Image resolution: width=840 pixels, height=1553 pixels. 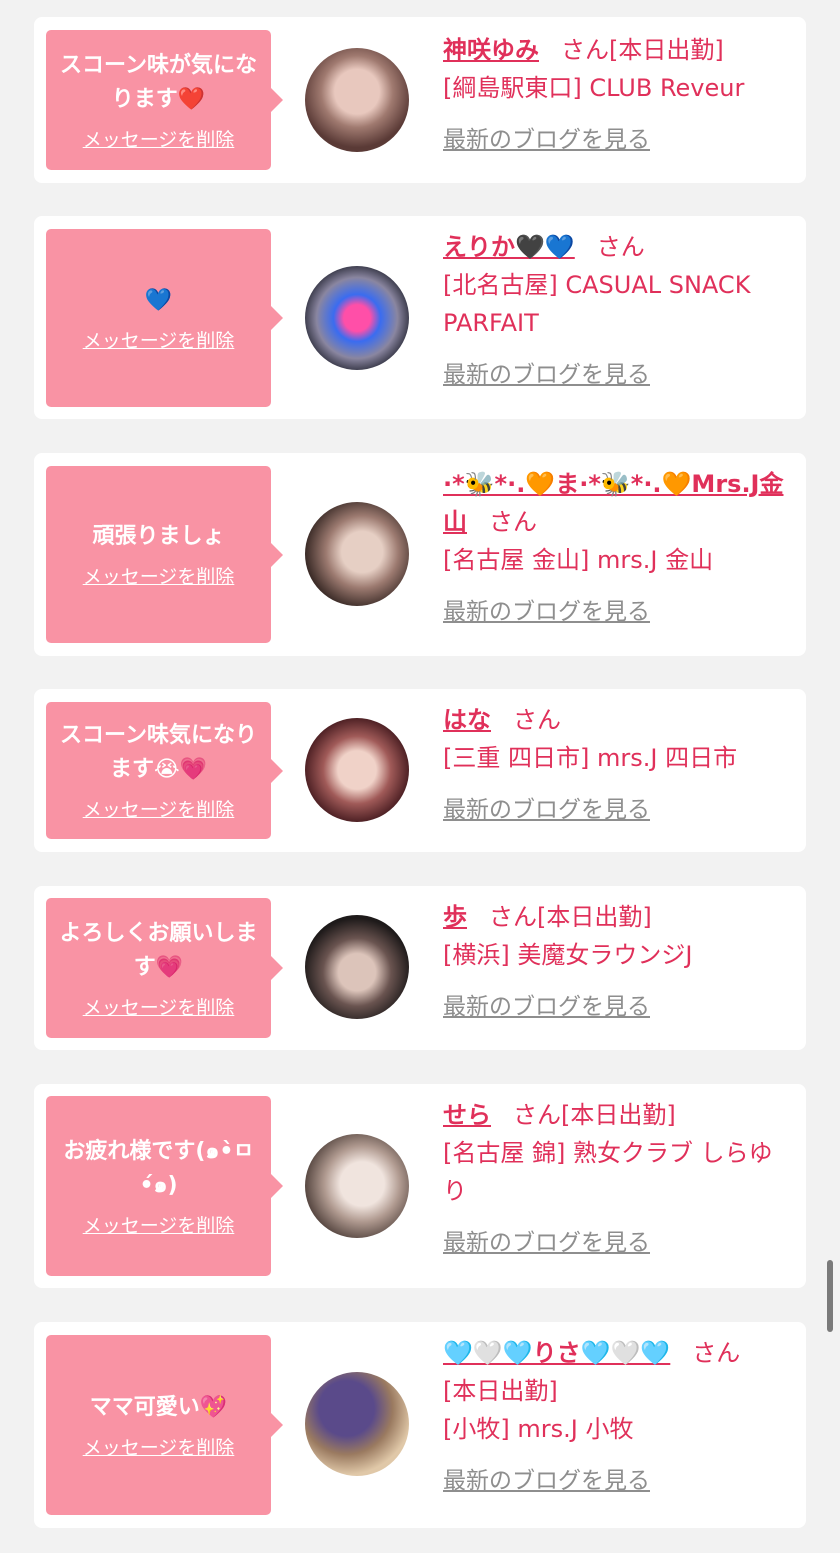 What do you see at coordinates (608, 1172) in the screenshot?
I see `shop-name: [名古屋 錦] 熟女クラブ しらゆり` at bounding box center [608, 1172].